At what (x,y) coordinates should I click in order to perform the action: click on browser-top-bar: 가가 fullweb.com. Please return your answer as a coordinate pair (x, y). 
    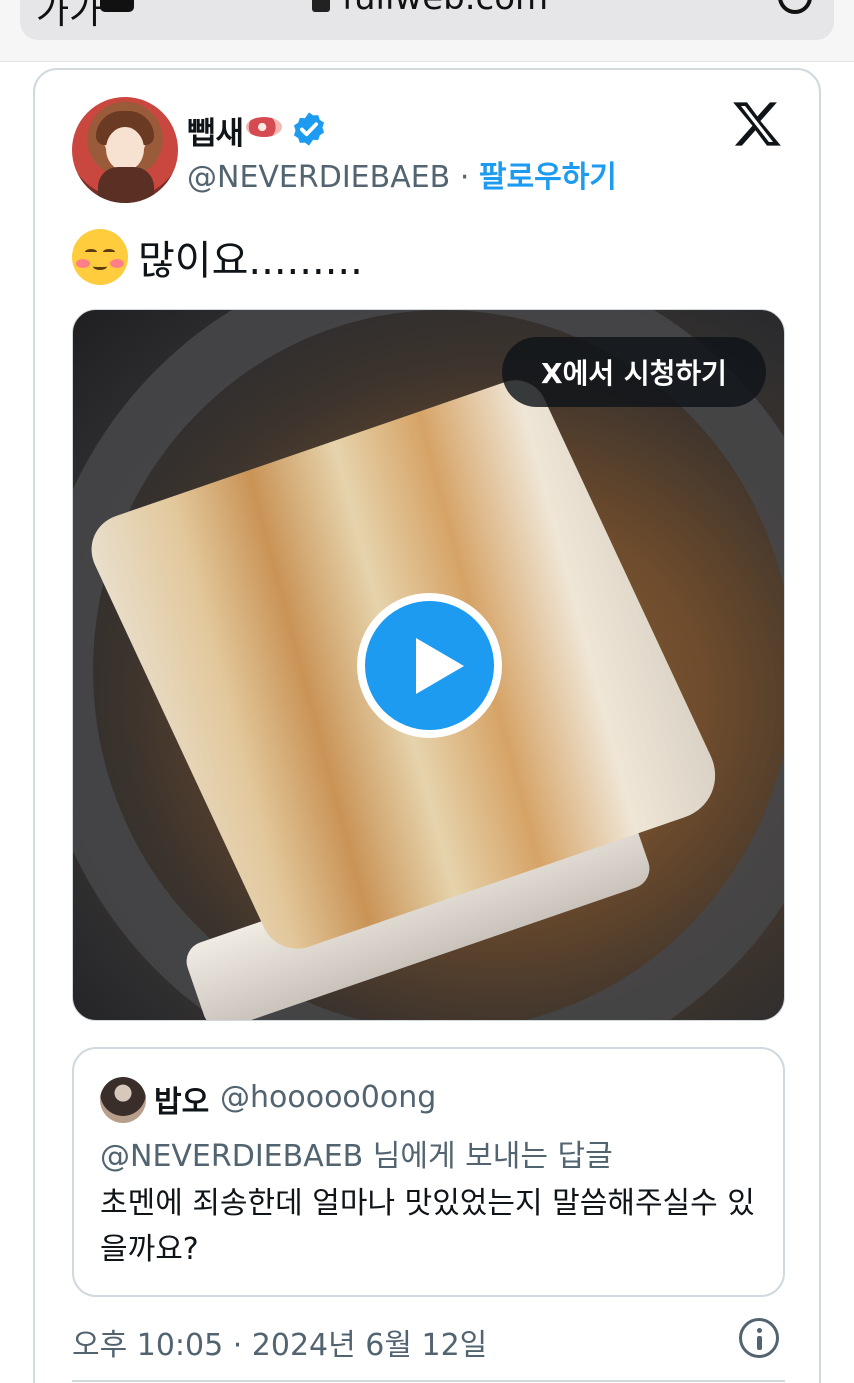
    Looking at the image, I should click on (427, 31).